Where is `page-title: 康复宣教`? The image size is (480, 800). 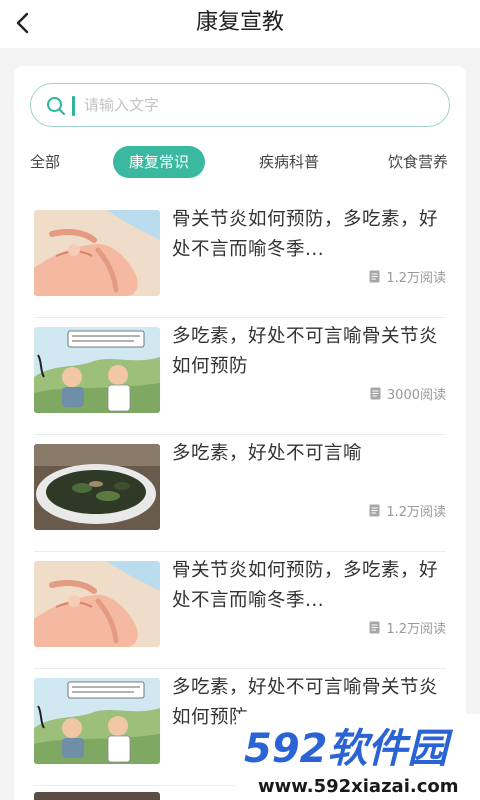 page-title: 康复宣教 is located at coordinates (239, 22).